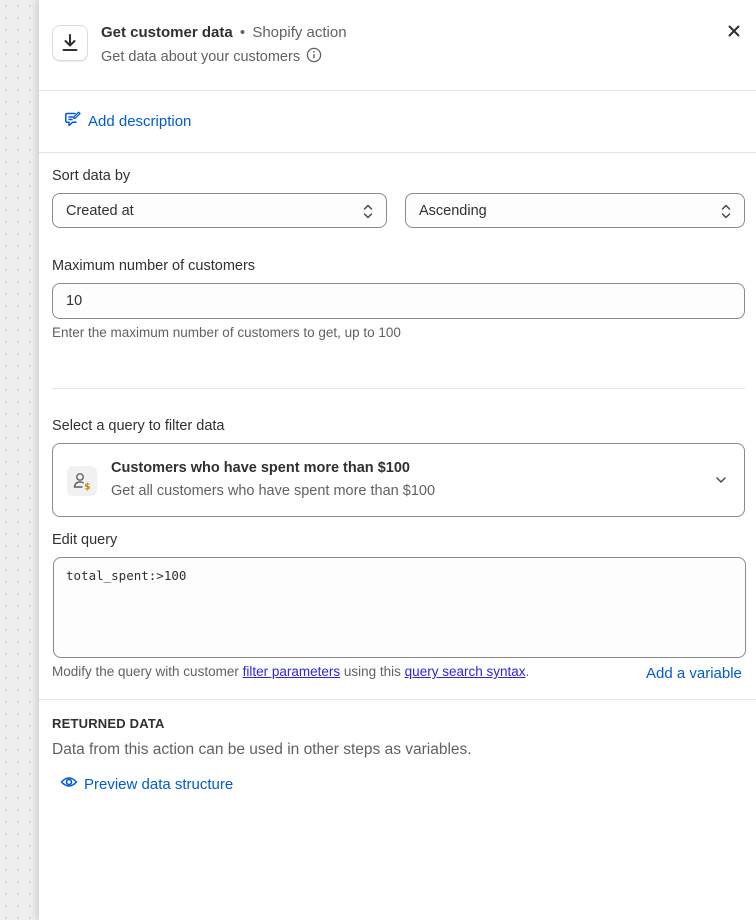 The width and height of the screenshot is (756, 920). Describe the element at coordinates (201, 57) in the screenshot. I see `subtitle-text: Get data about your customers` at that location.